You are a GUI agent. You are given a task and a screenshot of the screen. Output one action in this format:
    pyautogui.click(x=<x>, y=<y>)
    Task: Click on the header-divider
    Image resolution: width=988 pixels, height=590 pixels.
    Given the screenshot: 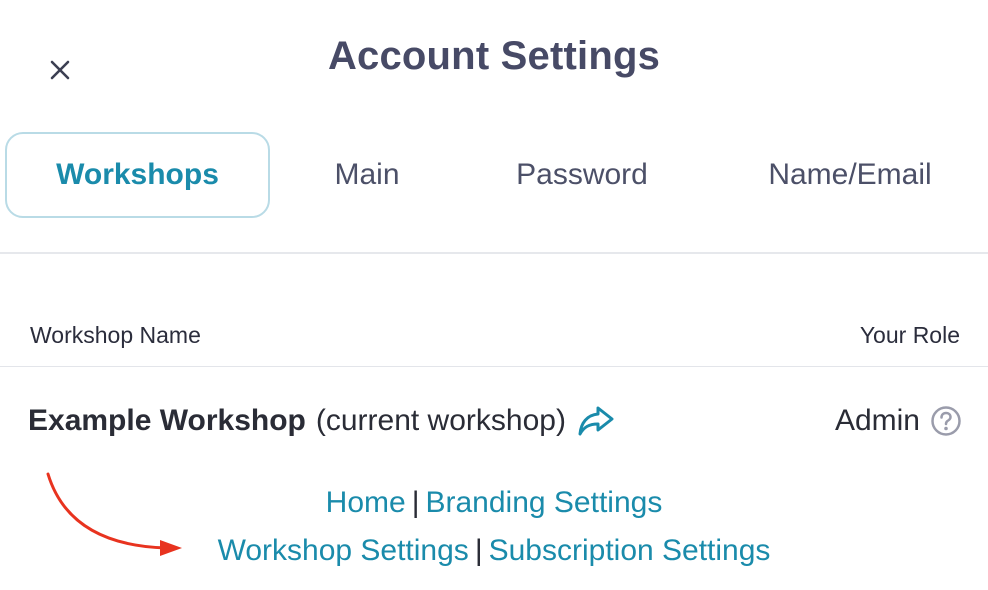 What is the action you would take?
    pyautogui.click(x=494, y=366)
    